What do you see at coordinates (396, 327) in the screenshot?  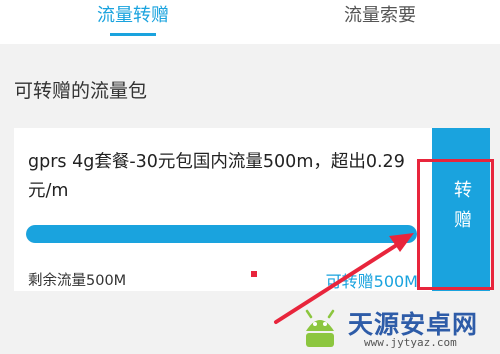 I see `watermark: 天源安卓网 www.jytyaz.com` at bounding box center [396, 327].